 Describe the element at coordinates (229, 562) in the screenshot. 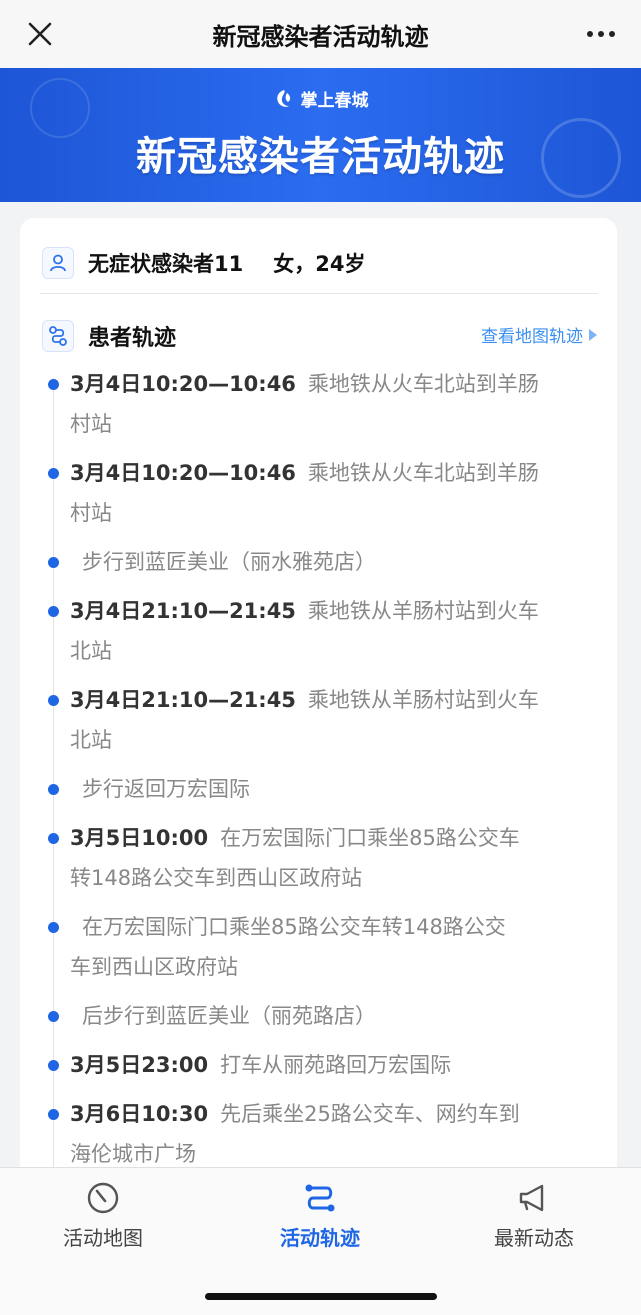

I see `timeline-description: 步行到蓝匠美业（丽水雅苑店）` at that location.